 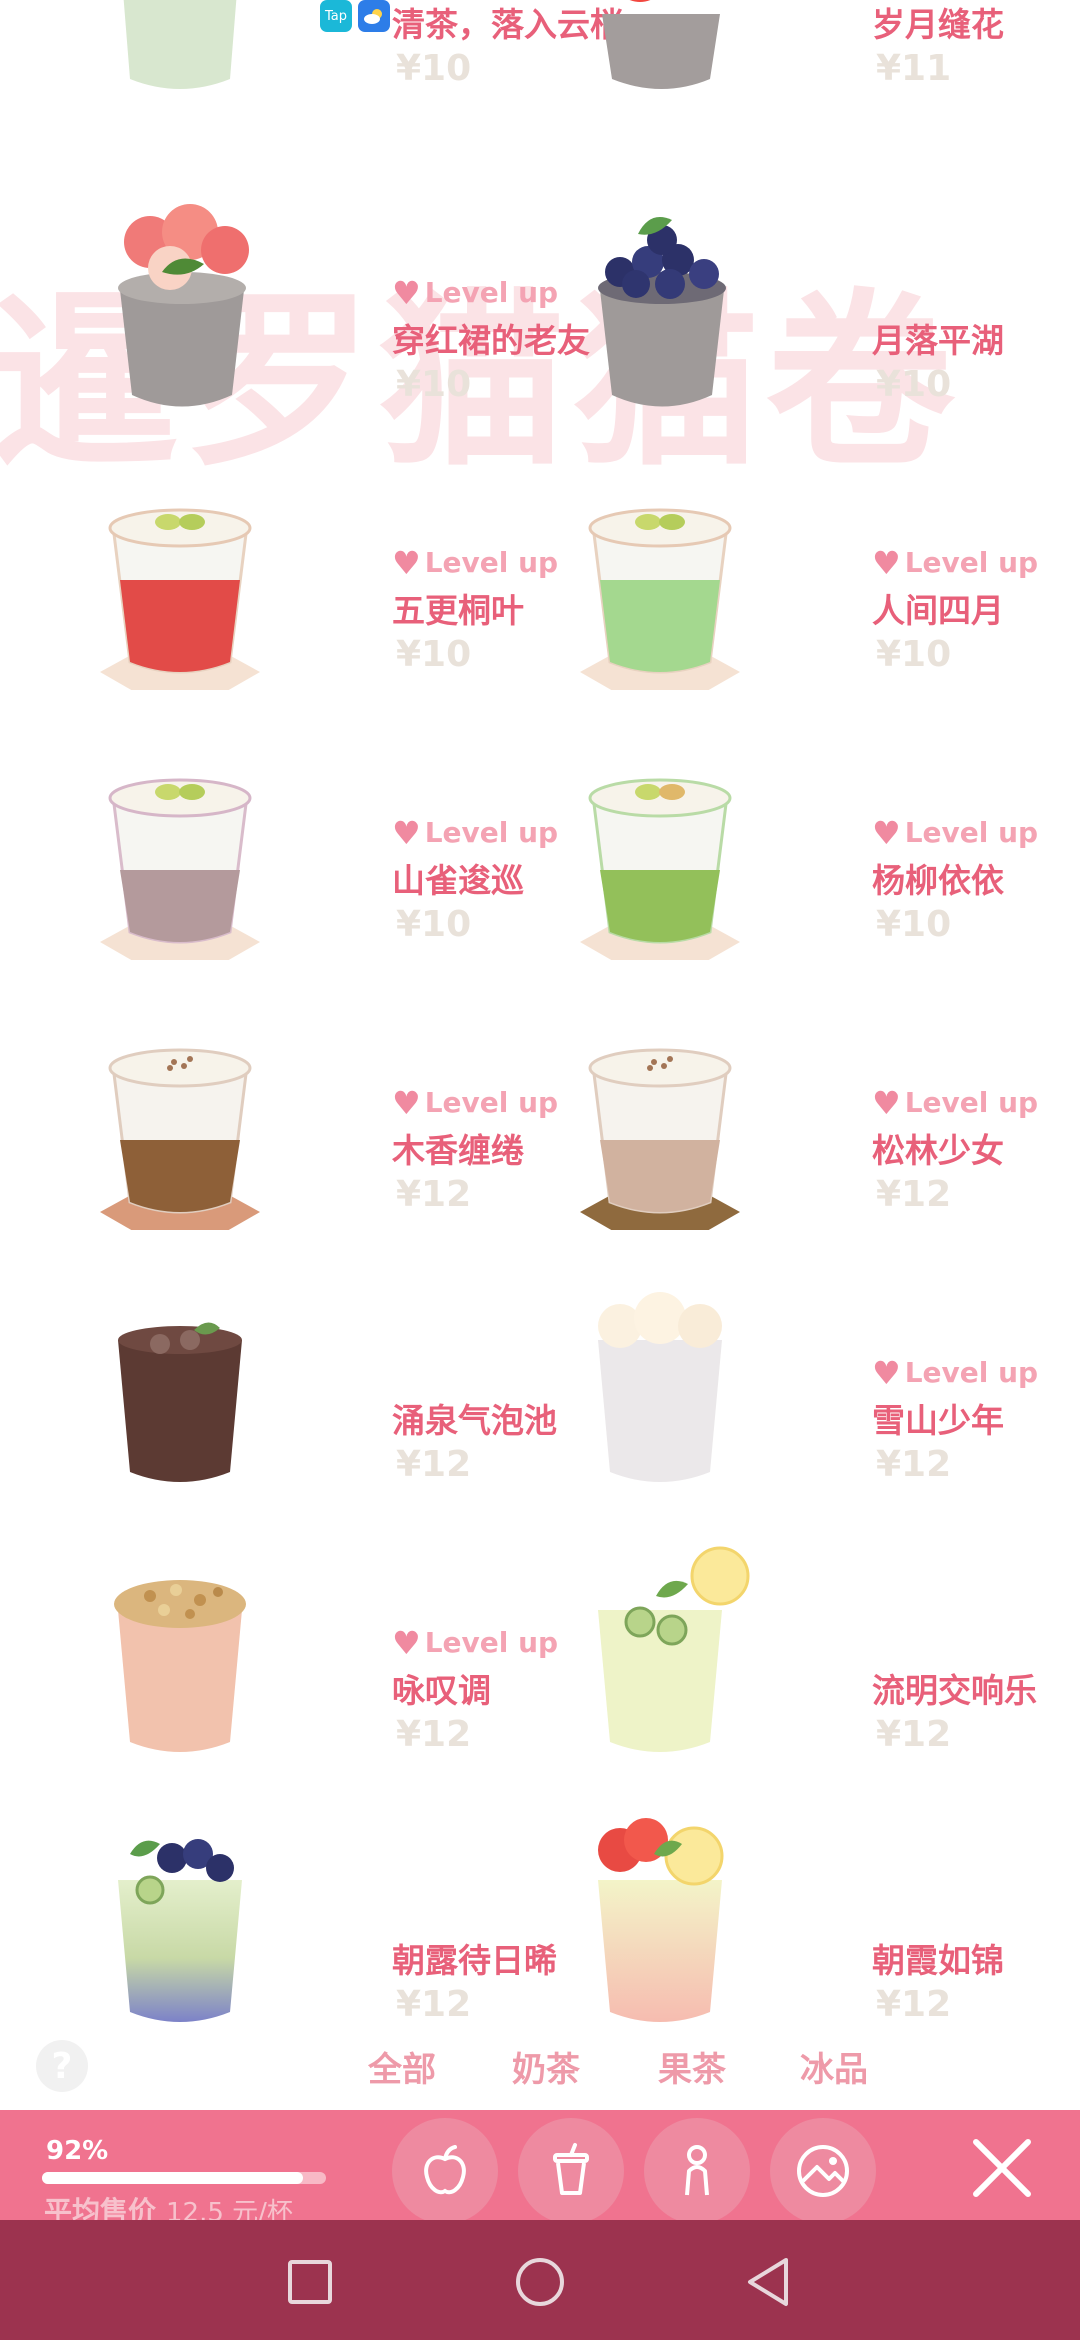 What do you see at coordinates (546, 2066) in the screenshot?
I see `filter-milk-tea: 奶茶` at bounding box center [546, 2066].